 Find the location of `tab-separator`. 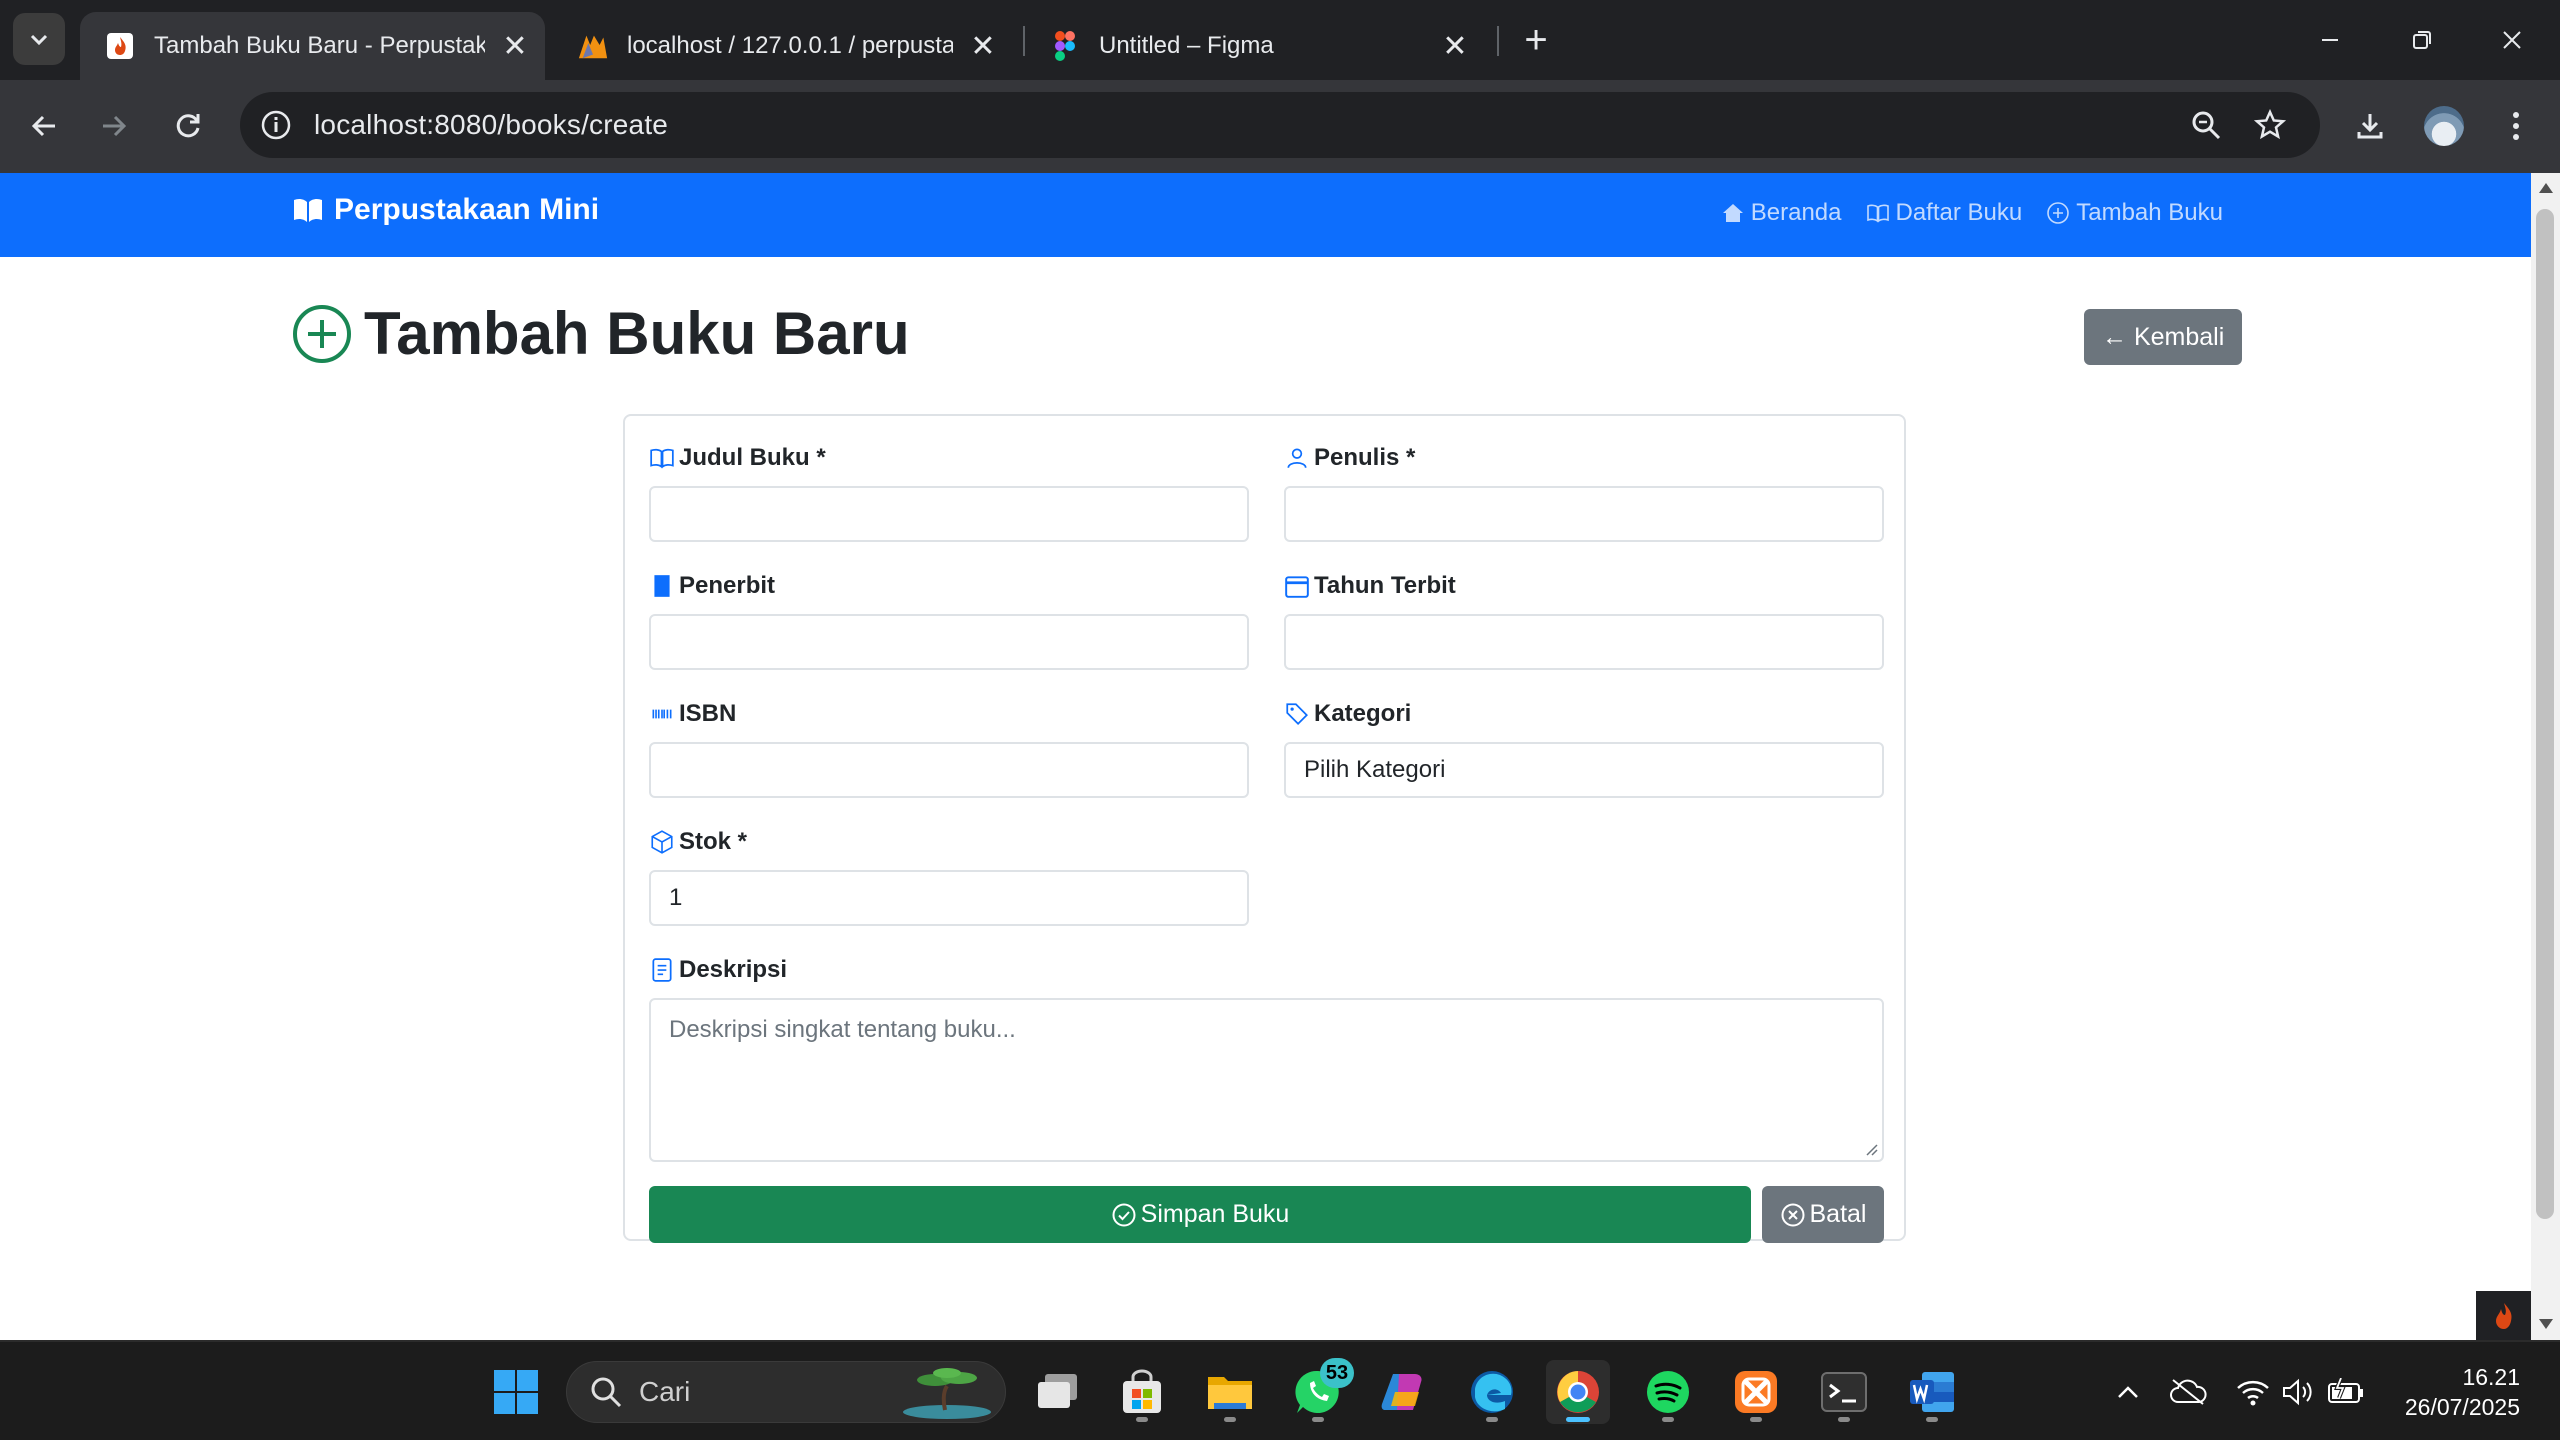

tab-separator is located at coordinates (1498, 41).